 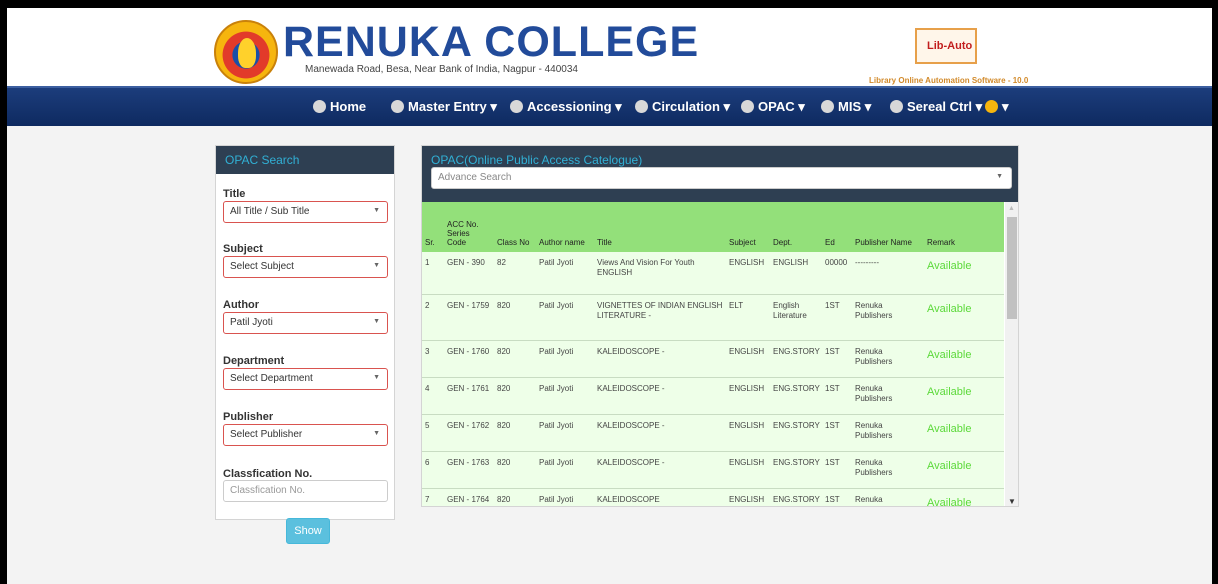 I want to click on table-cell: ELT, so click(x=736, y=305).